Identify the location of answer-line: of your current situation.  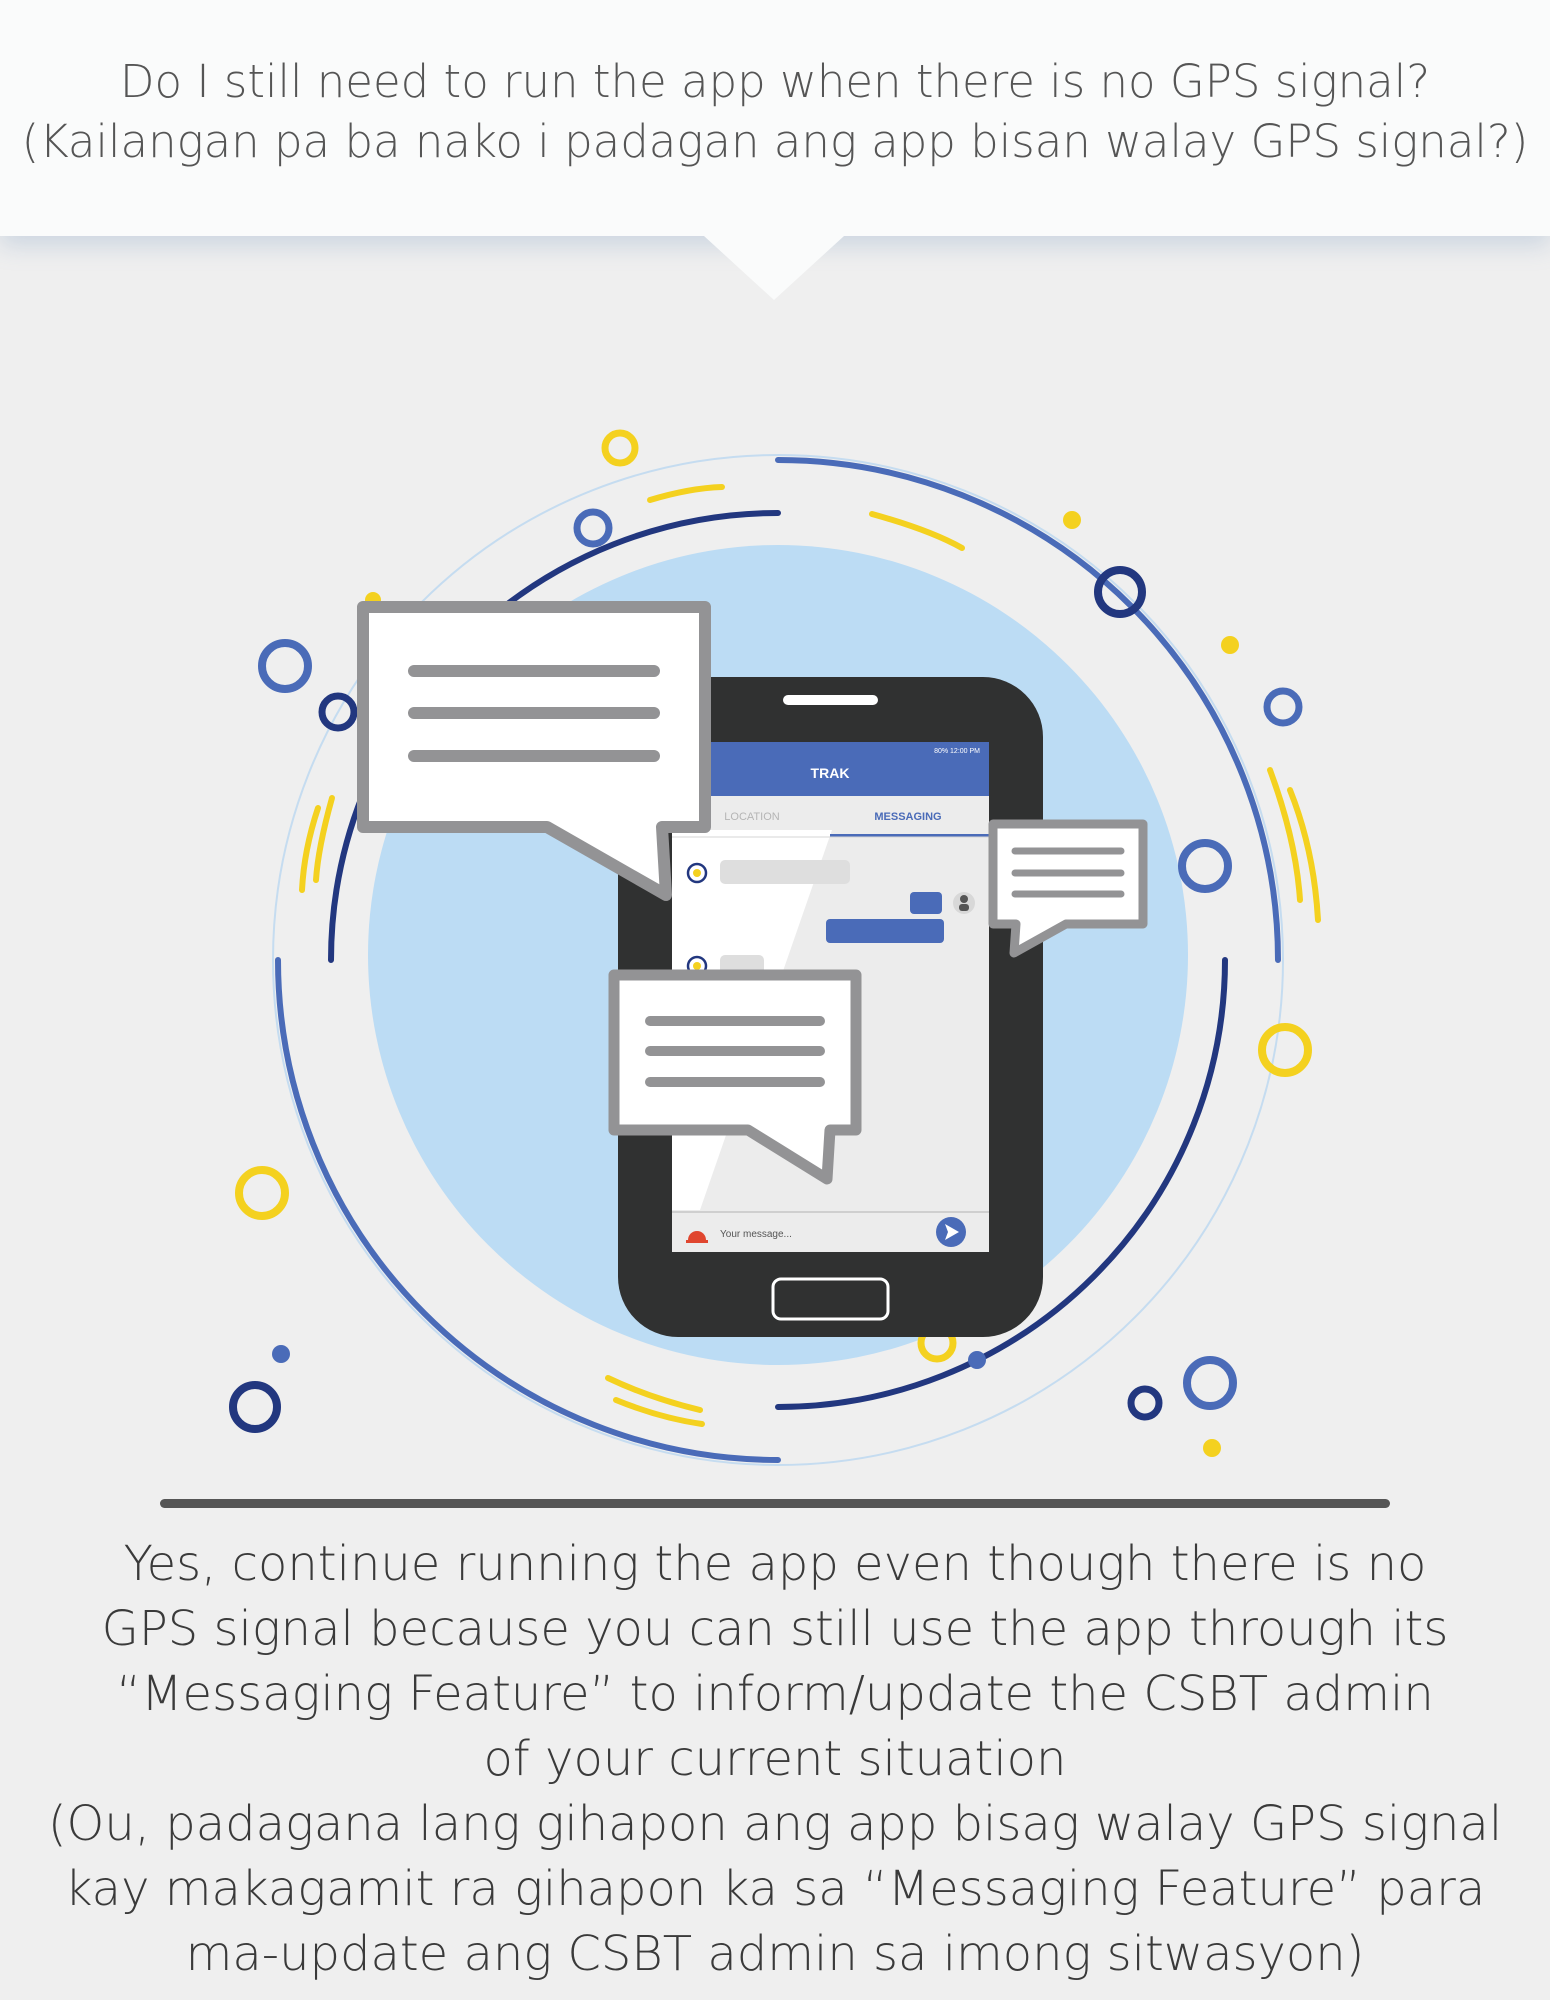
(775, 1759).